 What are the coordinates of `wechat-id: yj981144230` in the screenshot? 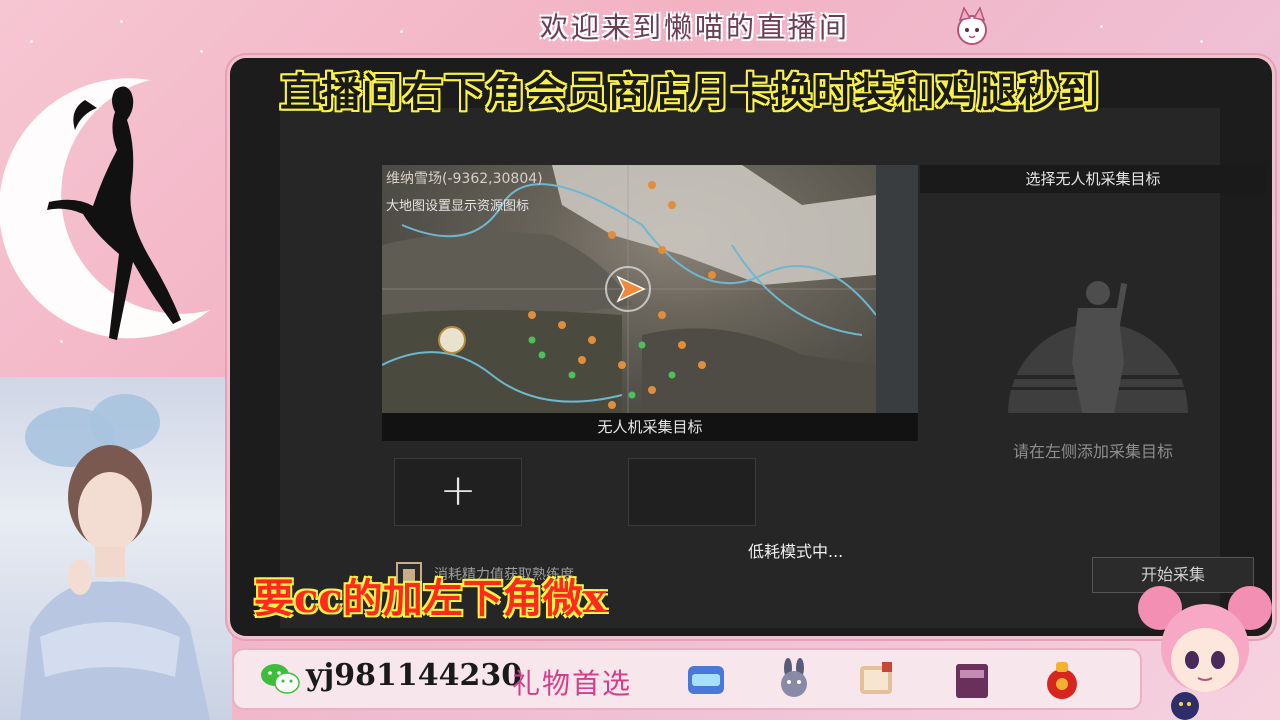 It's located at (414, 675).